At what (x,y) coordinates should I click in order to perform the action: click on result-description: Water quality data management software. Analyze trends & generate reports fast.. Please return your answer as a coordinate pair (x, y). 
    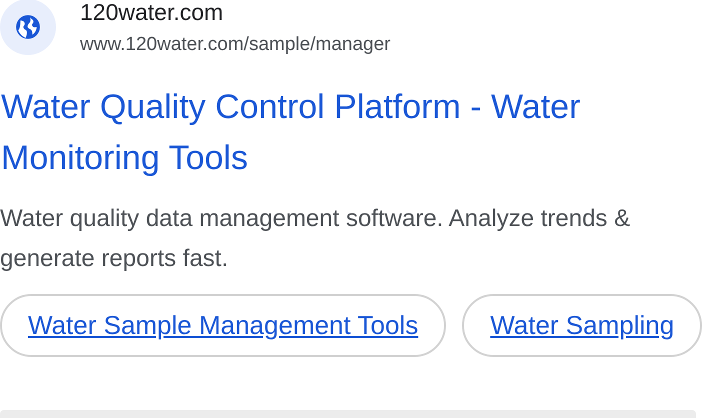
    Looking at the image, I should click on (316, 239).